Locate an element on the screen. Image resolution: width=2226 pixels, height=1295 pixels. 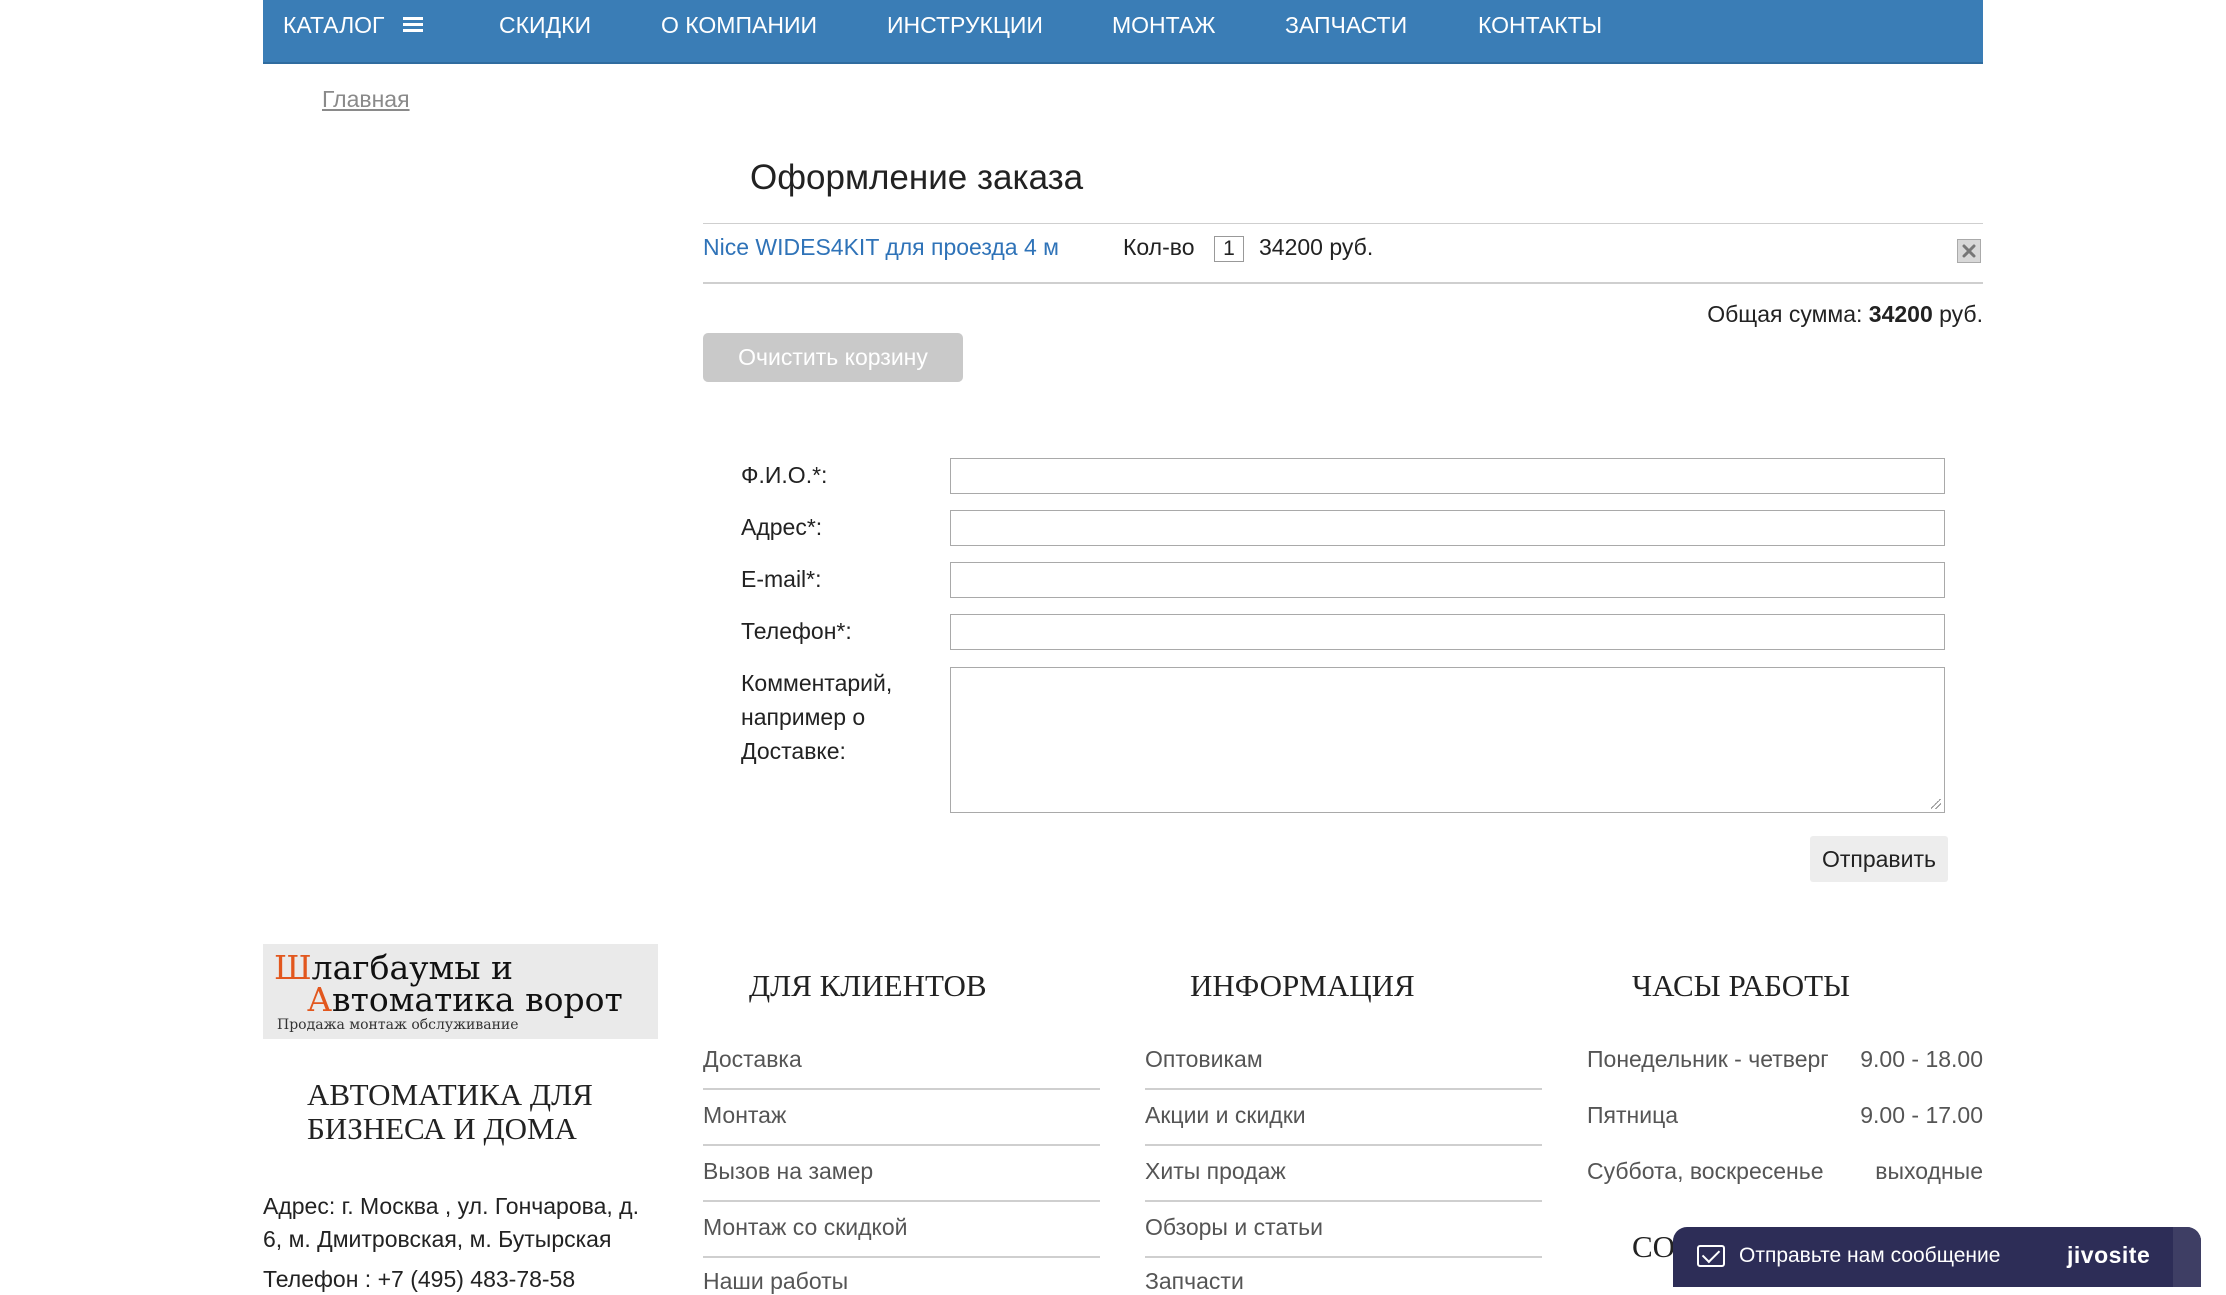
quantity-label: Кол-во is located at coordinates (1159, 247).